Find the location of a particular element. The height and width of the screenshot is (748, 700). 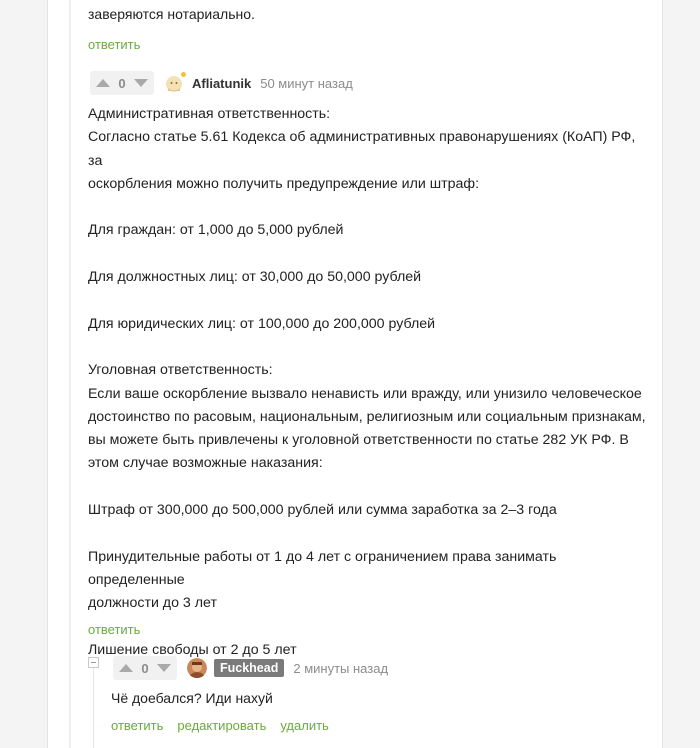

comment-text-line: должности до 3 лет is located at coordinates (152, 603).